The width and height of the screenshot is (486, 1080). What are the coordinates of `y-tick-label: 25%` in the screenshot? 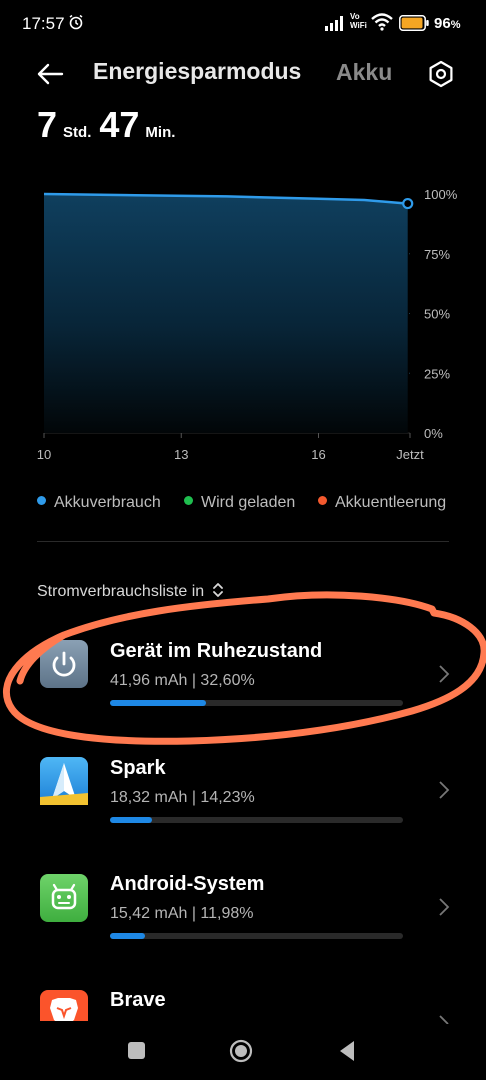 It's located at (437, 373).